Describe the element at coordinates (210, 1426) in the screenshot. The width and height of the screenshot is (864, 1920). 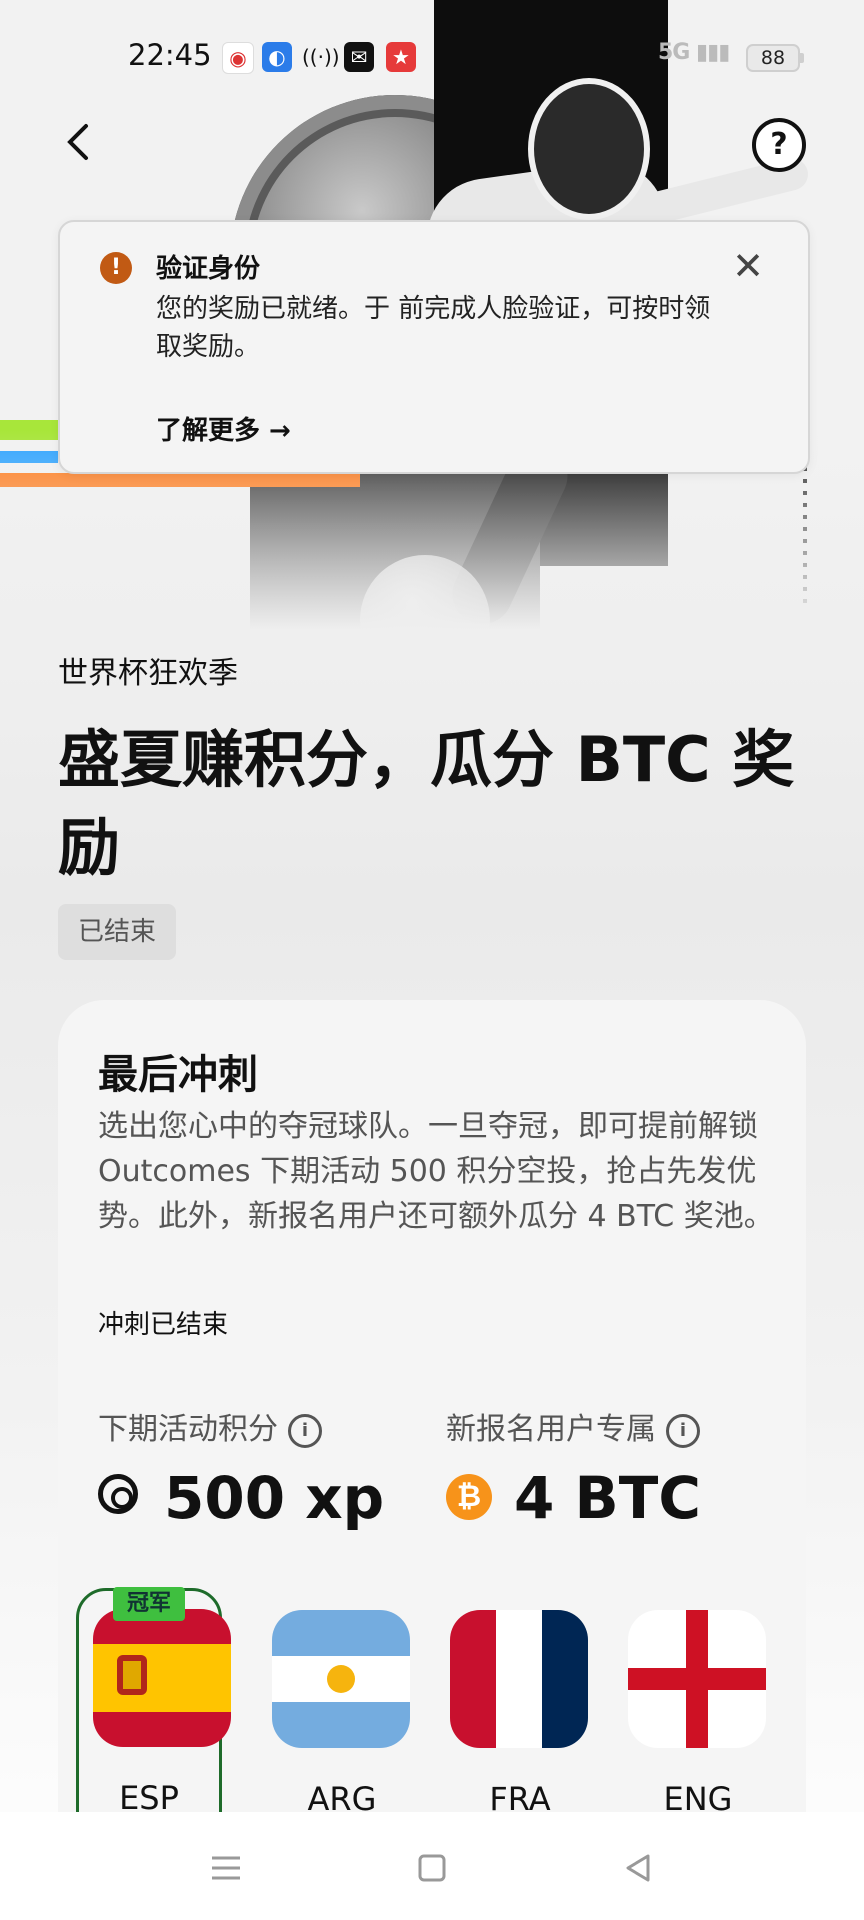
I see `stat-label-points: 下期活动积分 i` at that location.